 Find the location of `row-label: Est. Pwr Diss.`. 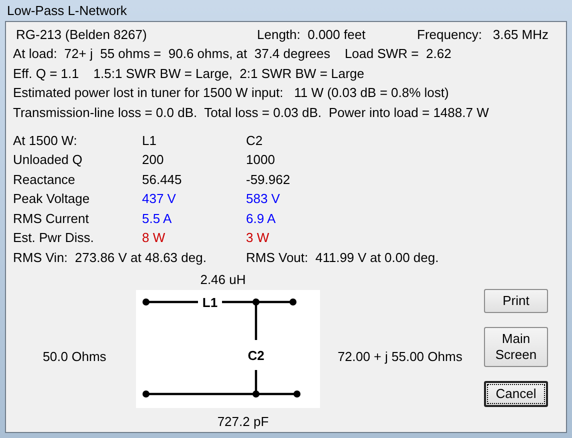

row-label: Est. Pwr Diss. is located at coordinates (54, 238).